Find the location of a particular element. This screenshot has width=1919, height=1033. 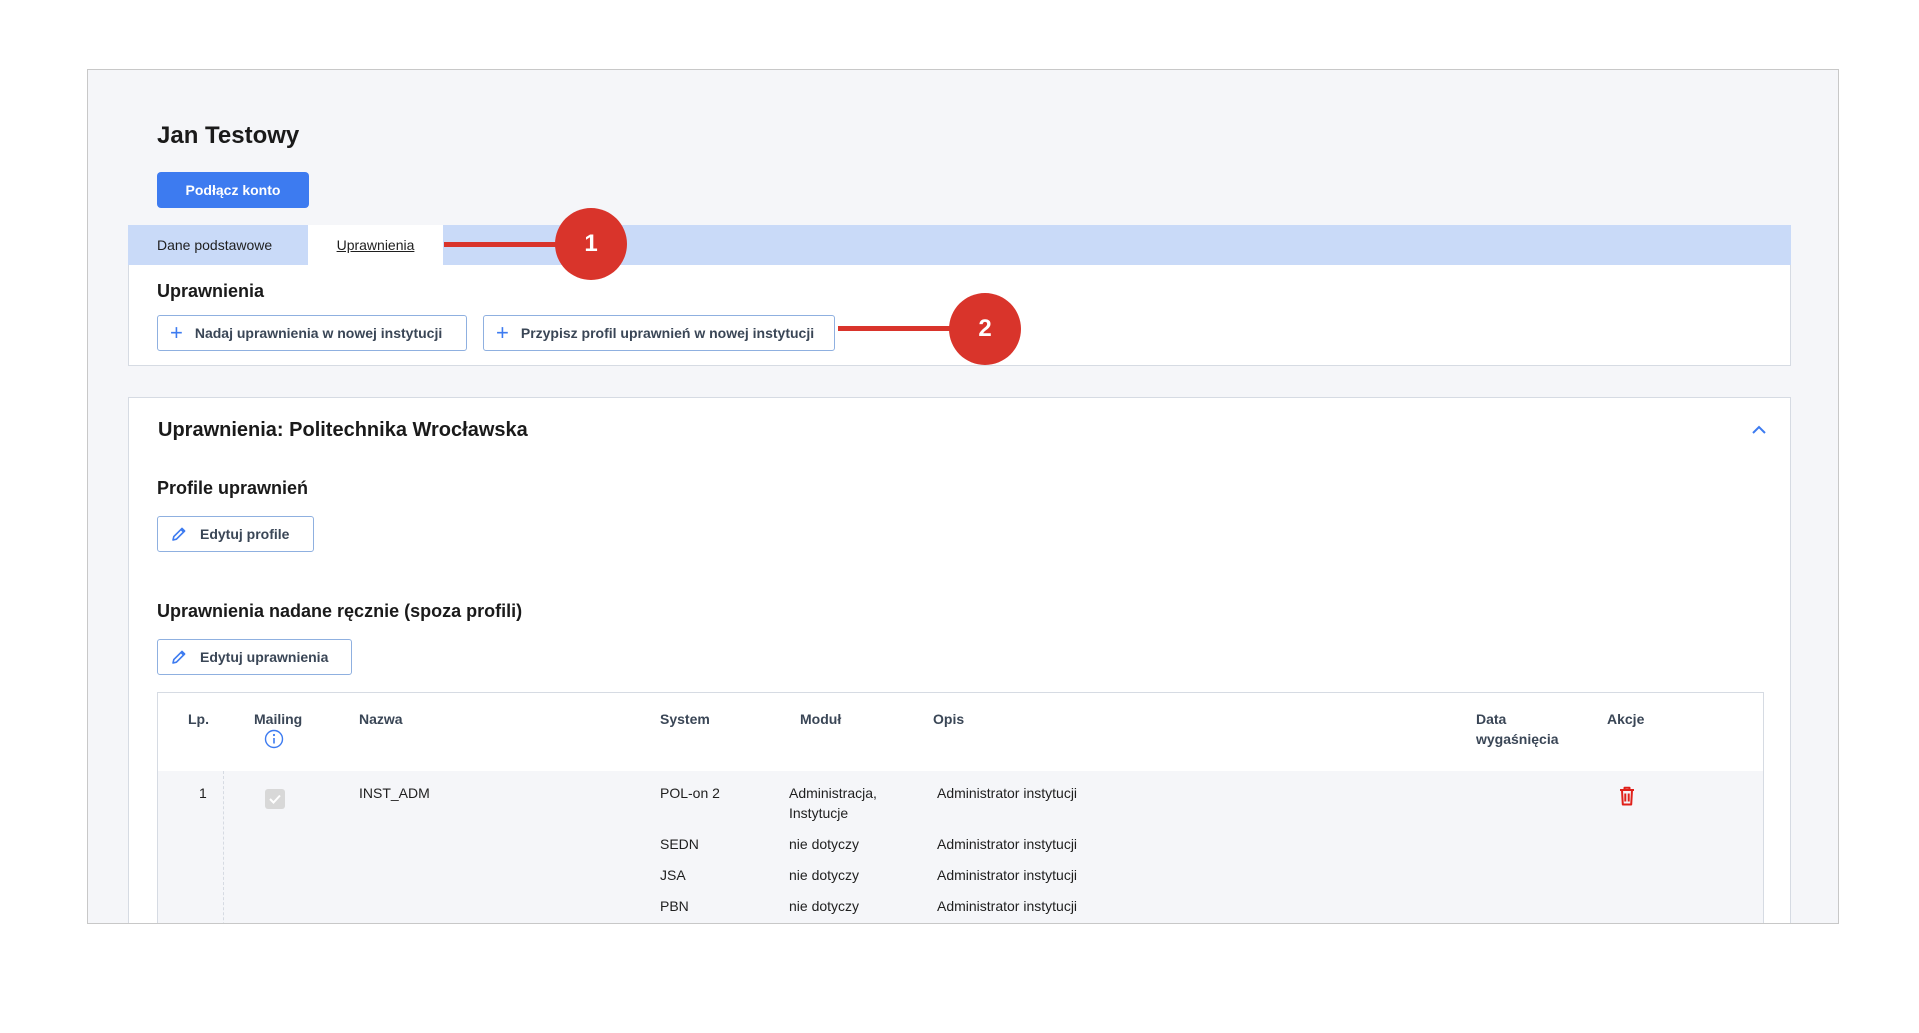

row-module-line1: Administracja, is located at coordinates (833, 793).